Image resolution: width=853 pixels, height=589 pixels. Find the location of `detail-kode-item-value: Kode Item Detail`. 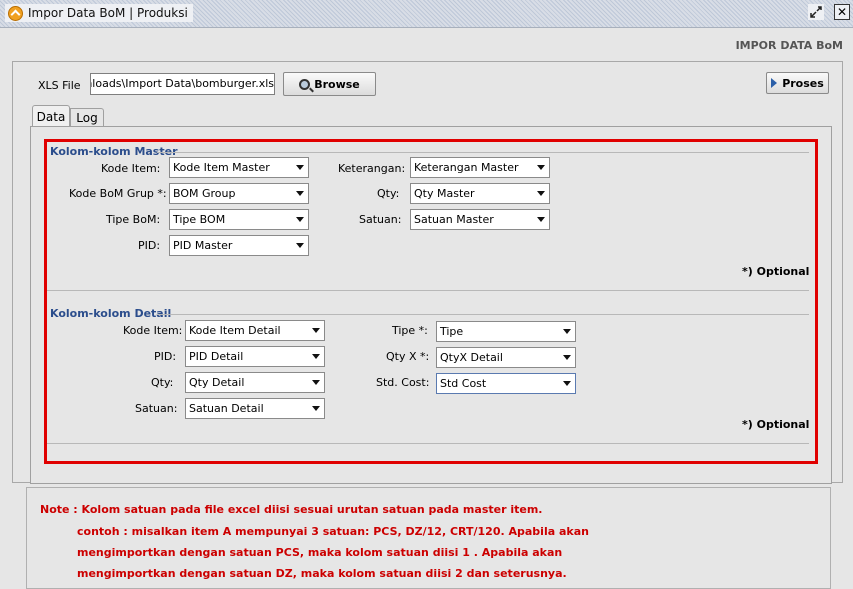

detail-kode-item-value: Kode Item Detail is located at coordinates (235, 330).